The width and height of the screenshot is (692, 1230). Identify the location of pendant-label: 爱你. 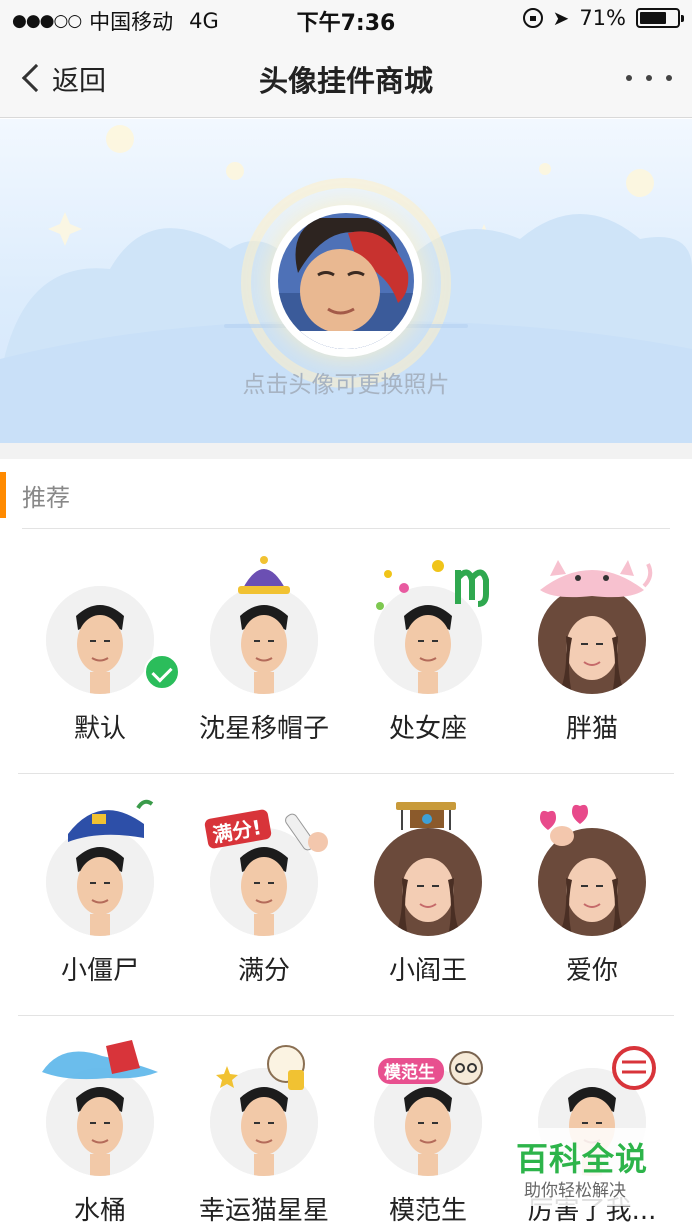
(591, 971).